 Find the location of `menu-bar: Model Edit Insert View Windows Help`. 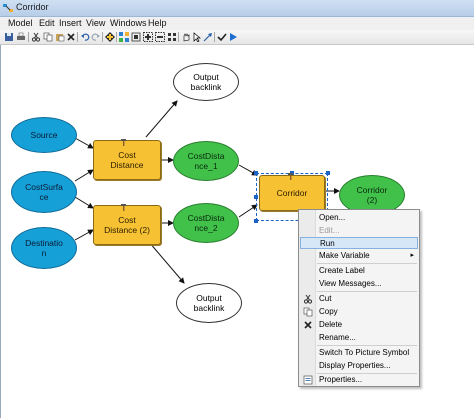

menu-bar: Model Edit Insert View Windows Help is located at coordinates (237, 23).